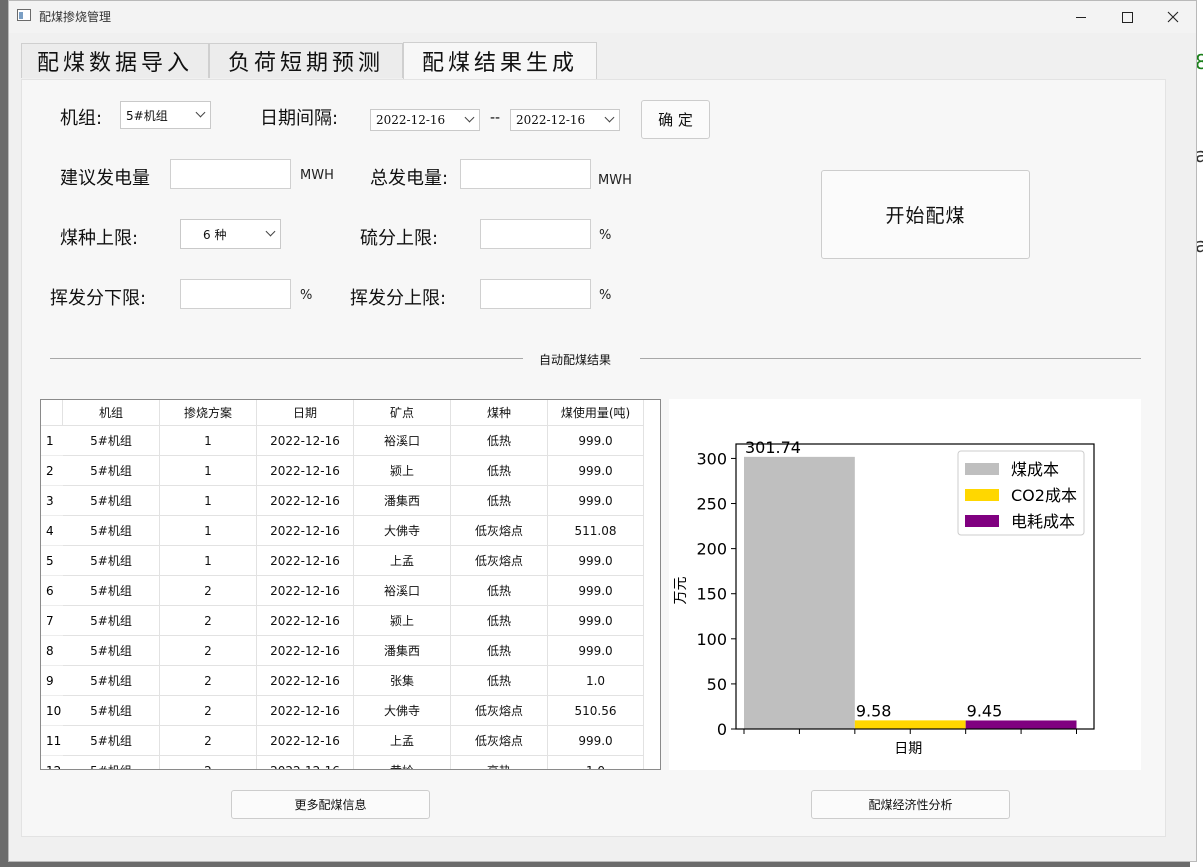 This screenshot has width=1203, height=867. Describe the element at coordinates (235, 294) in the screenshot. I see `volatile-low-input` at that location.